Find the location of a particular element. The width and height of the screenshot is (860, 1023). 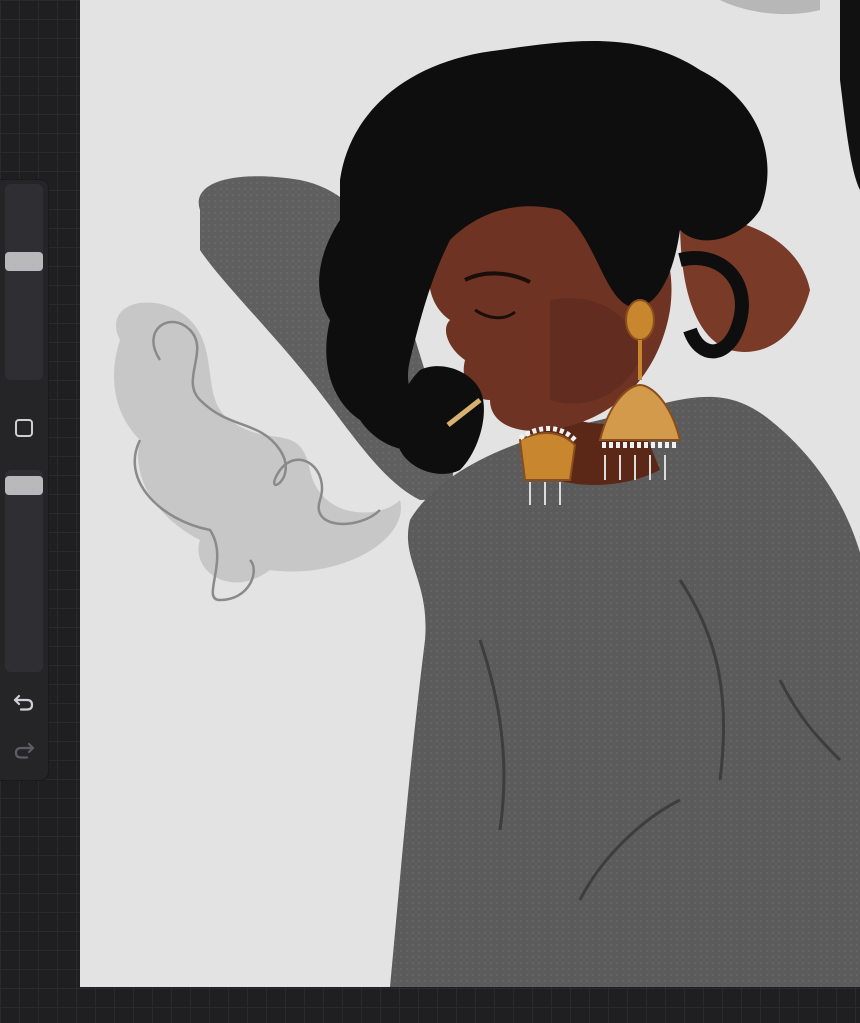

bottom-workspace-edge is located at coordinates (430, 1005).